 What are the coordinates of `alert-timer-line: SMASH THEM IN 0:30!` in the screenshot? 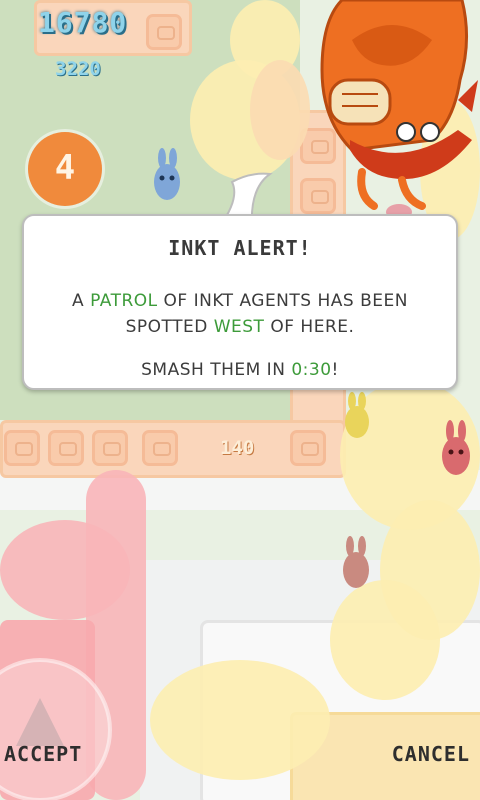 It's located at (240, 370).